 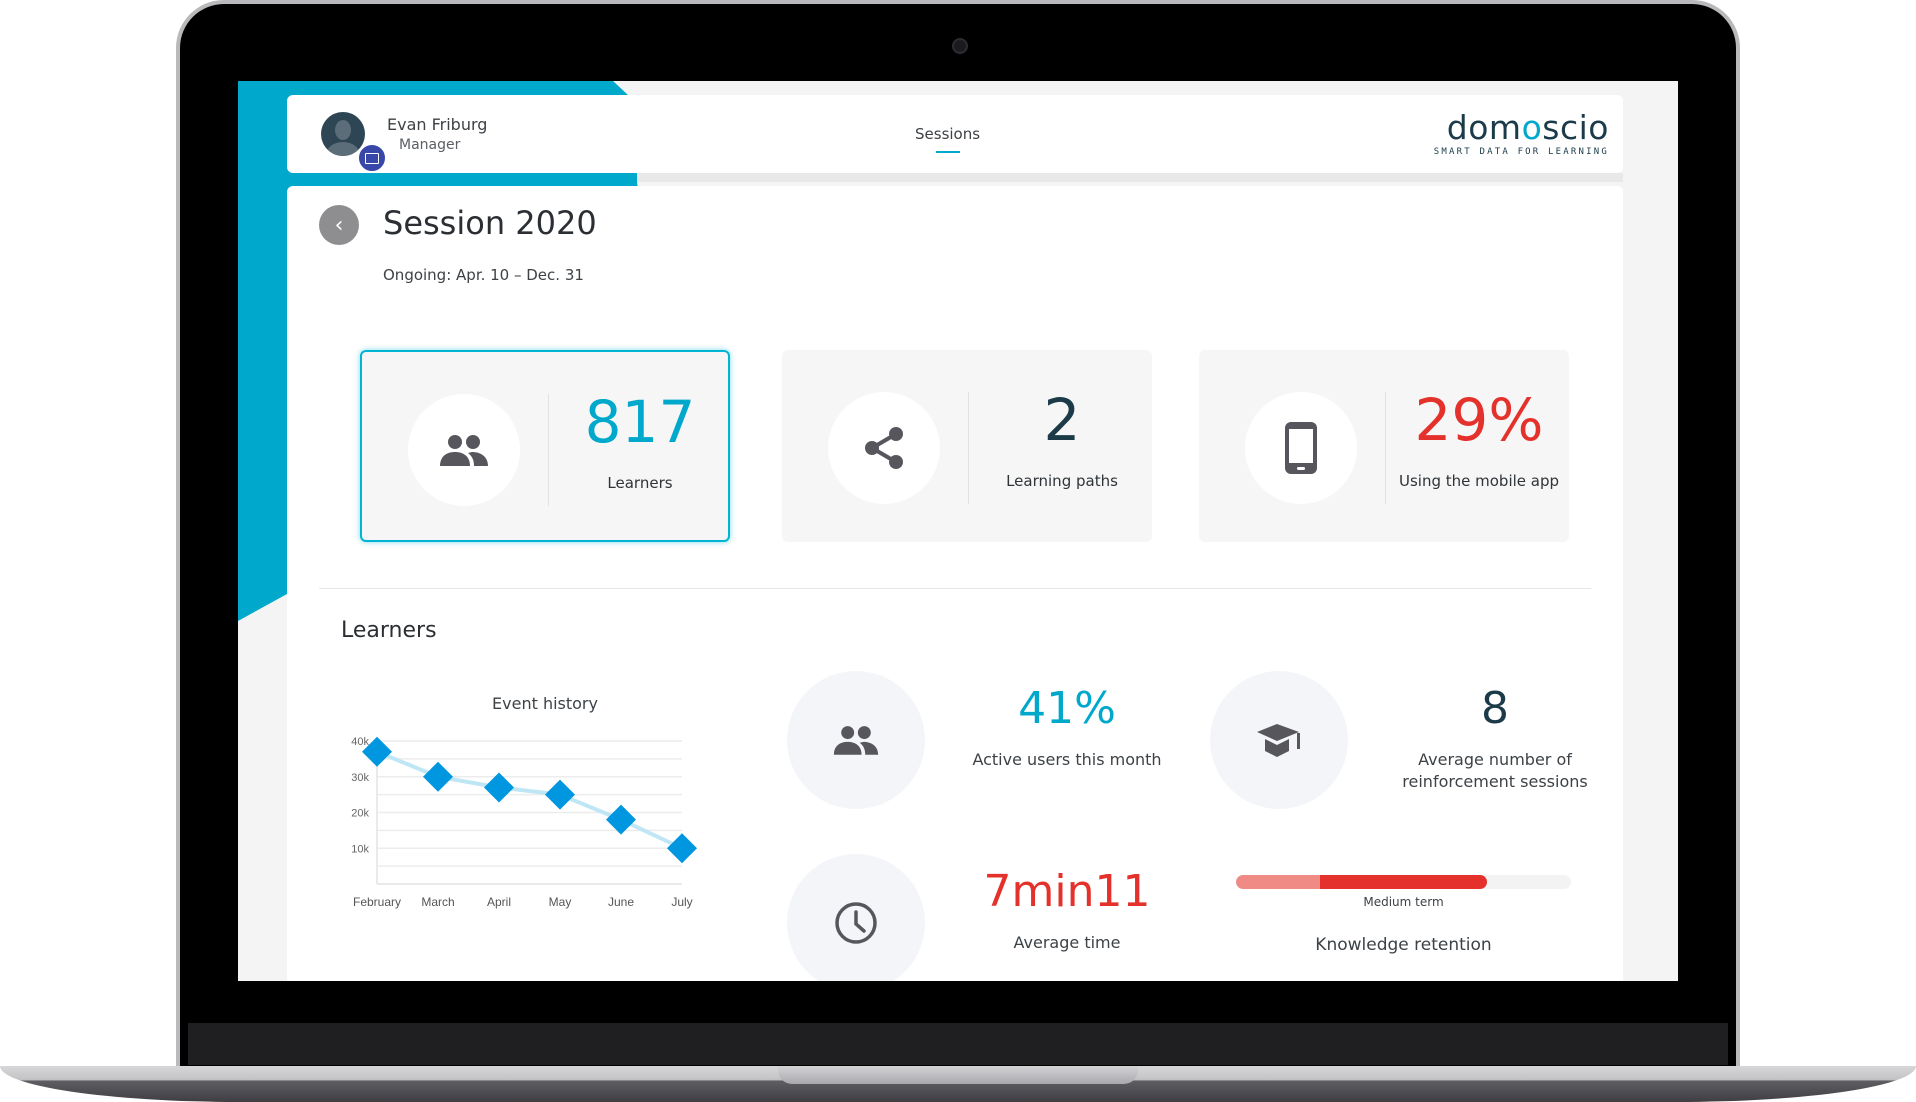 I want to click on y-tick-label: 30k, so click(x=360, y=778).